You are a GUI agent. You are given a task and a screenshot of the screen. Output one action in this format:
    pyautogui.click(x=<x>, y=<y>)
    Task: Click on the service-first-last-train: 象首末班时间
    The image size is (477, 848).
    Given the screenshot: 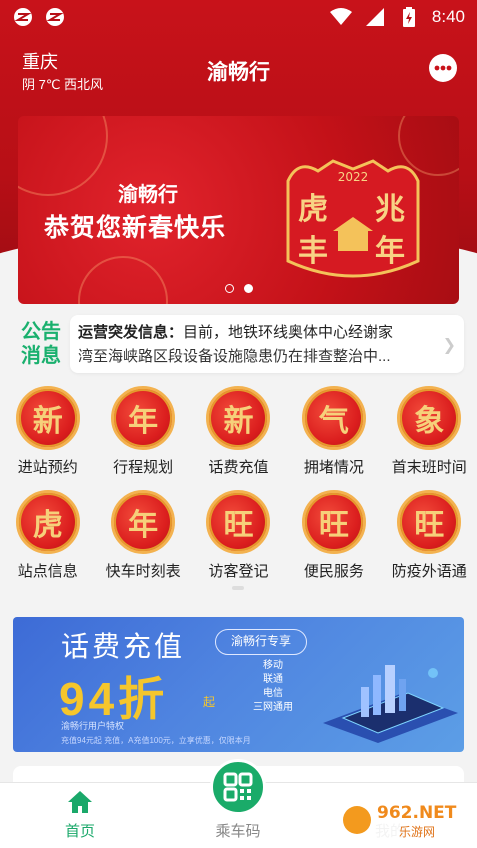 What is the action you would take?
    pyautogui.click(x=429, y=433)
    